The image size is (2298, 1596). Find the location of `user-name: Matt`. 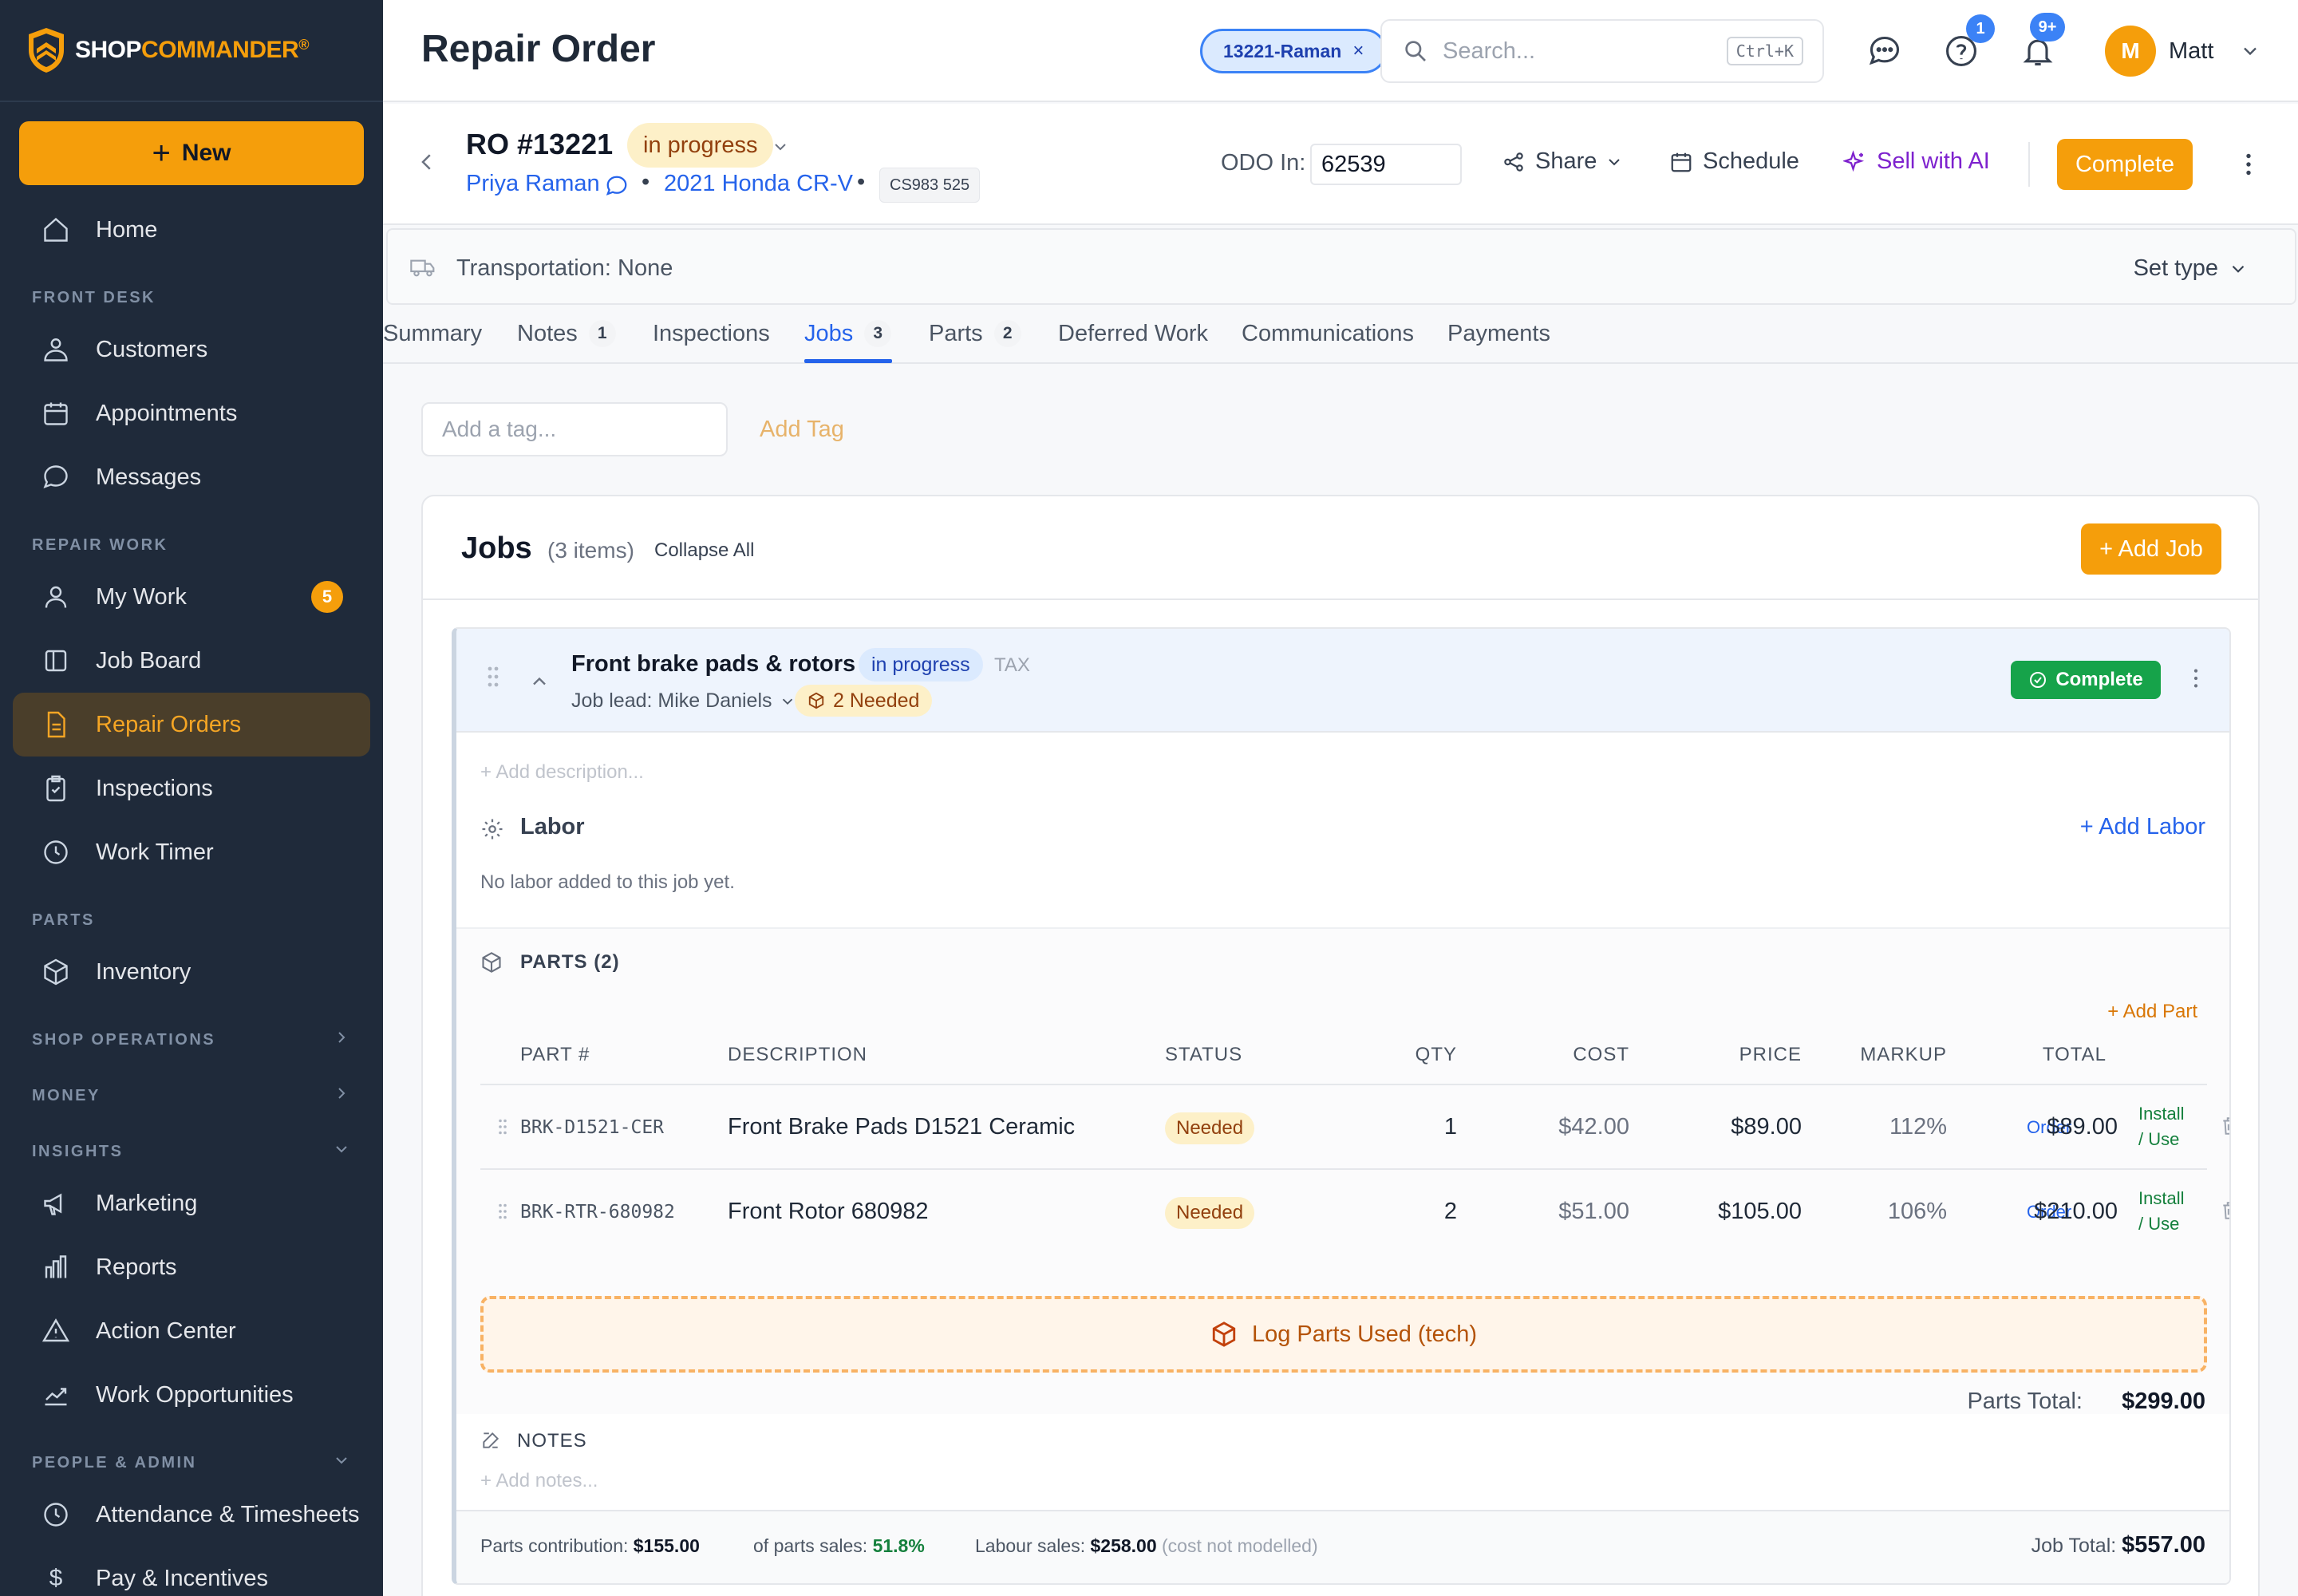

user-name: Matt is located at coordinates (2191, 51).